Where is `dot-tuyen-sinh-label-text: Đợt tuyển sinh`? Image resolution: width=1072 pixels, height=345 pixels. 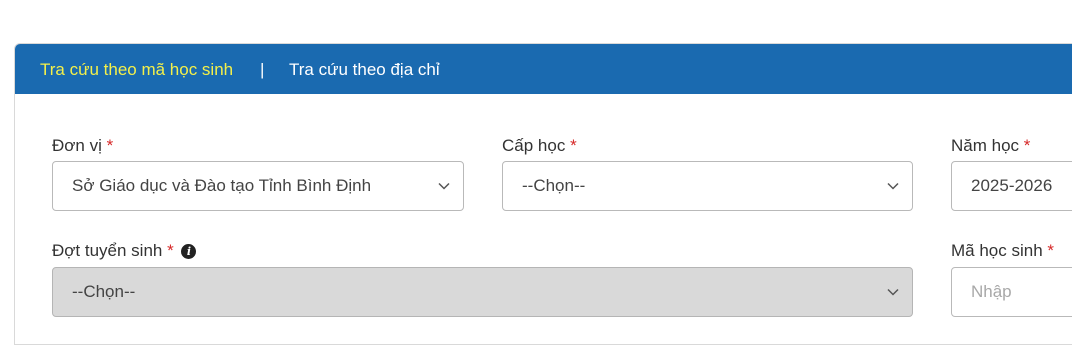
dot-tuyen-sinh-label-text: Đợt tuyển sinh is located at coordinates (107, 250).